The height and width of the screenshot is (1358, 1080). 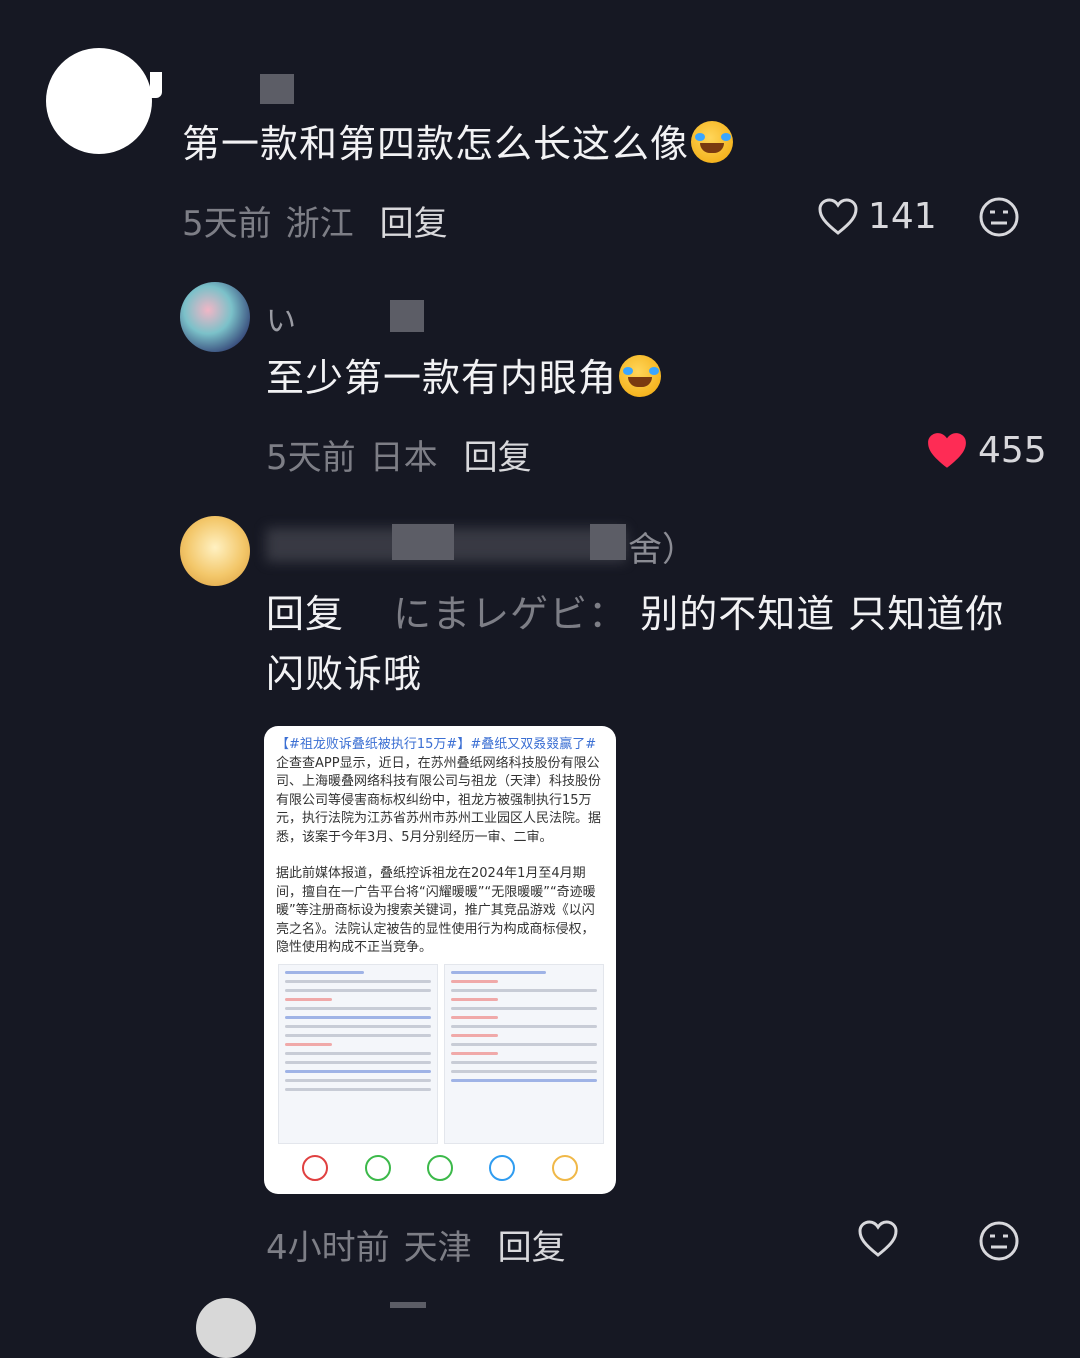 What do you see at coordinates (215, 317) in the screenshot?
I see `comment2-avatar` at bounding box center [215, 317].